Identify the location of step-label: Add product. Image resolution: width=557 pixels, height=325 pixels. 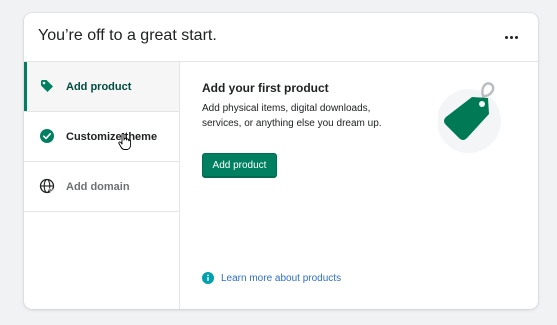
(99, 86).